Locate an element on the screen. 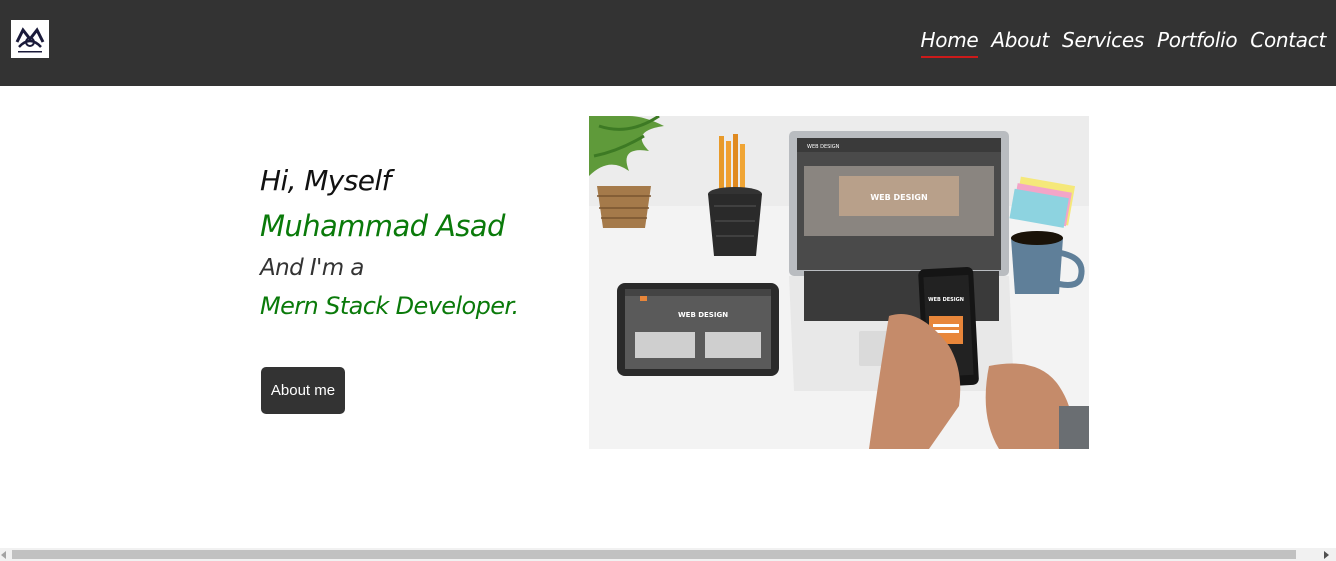  scroll-left-arrow-icon is located at coordinates (3, 555).